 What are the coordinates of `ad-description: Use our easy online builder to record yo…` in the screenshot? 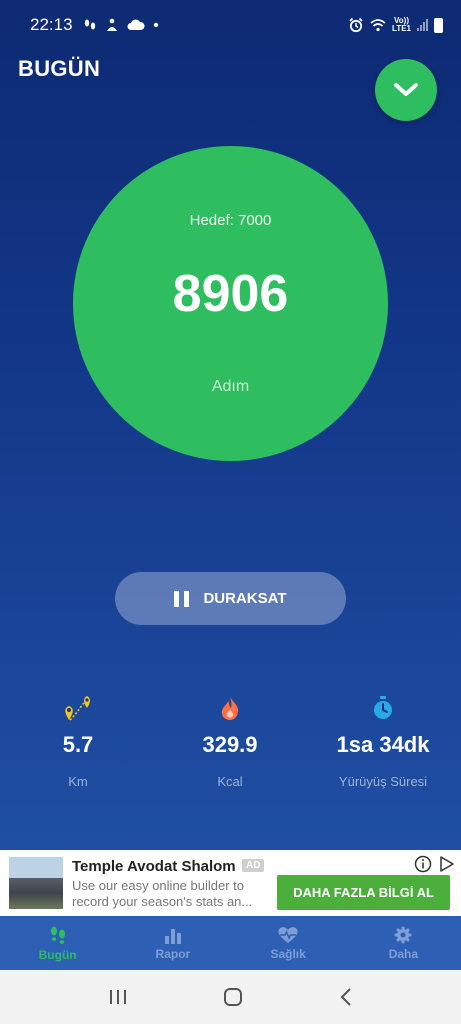 It's located at (162, 893).